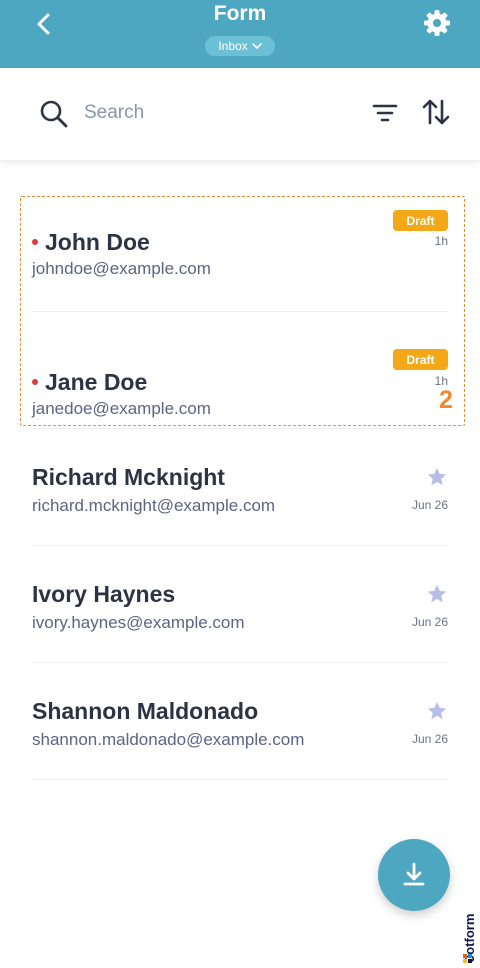 This screenshot has height=968, width=480. I want to click on download-icon, so click(414, 874).